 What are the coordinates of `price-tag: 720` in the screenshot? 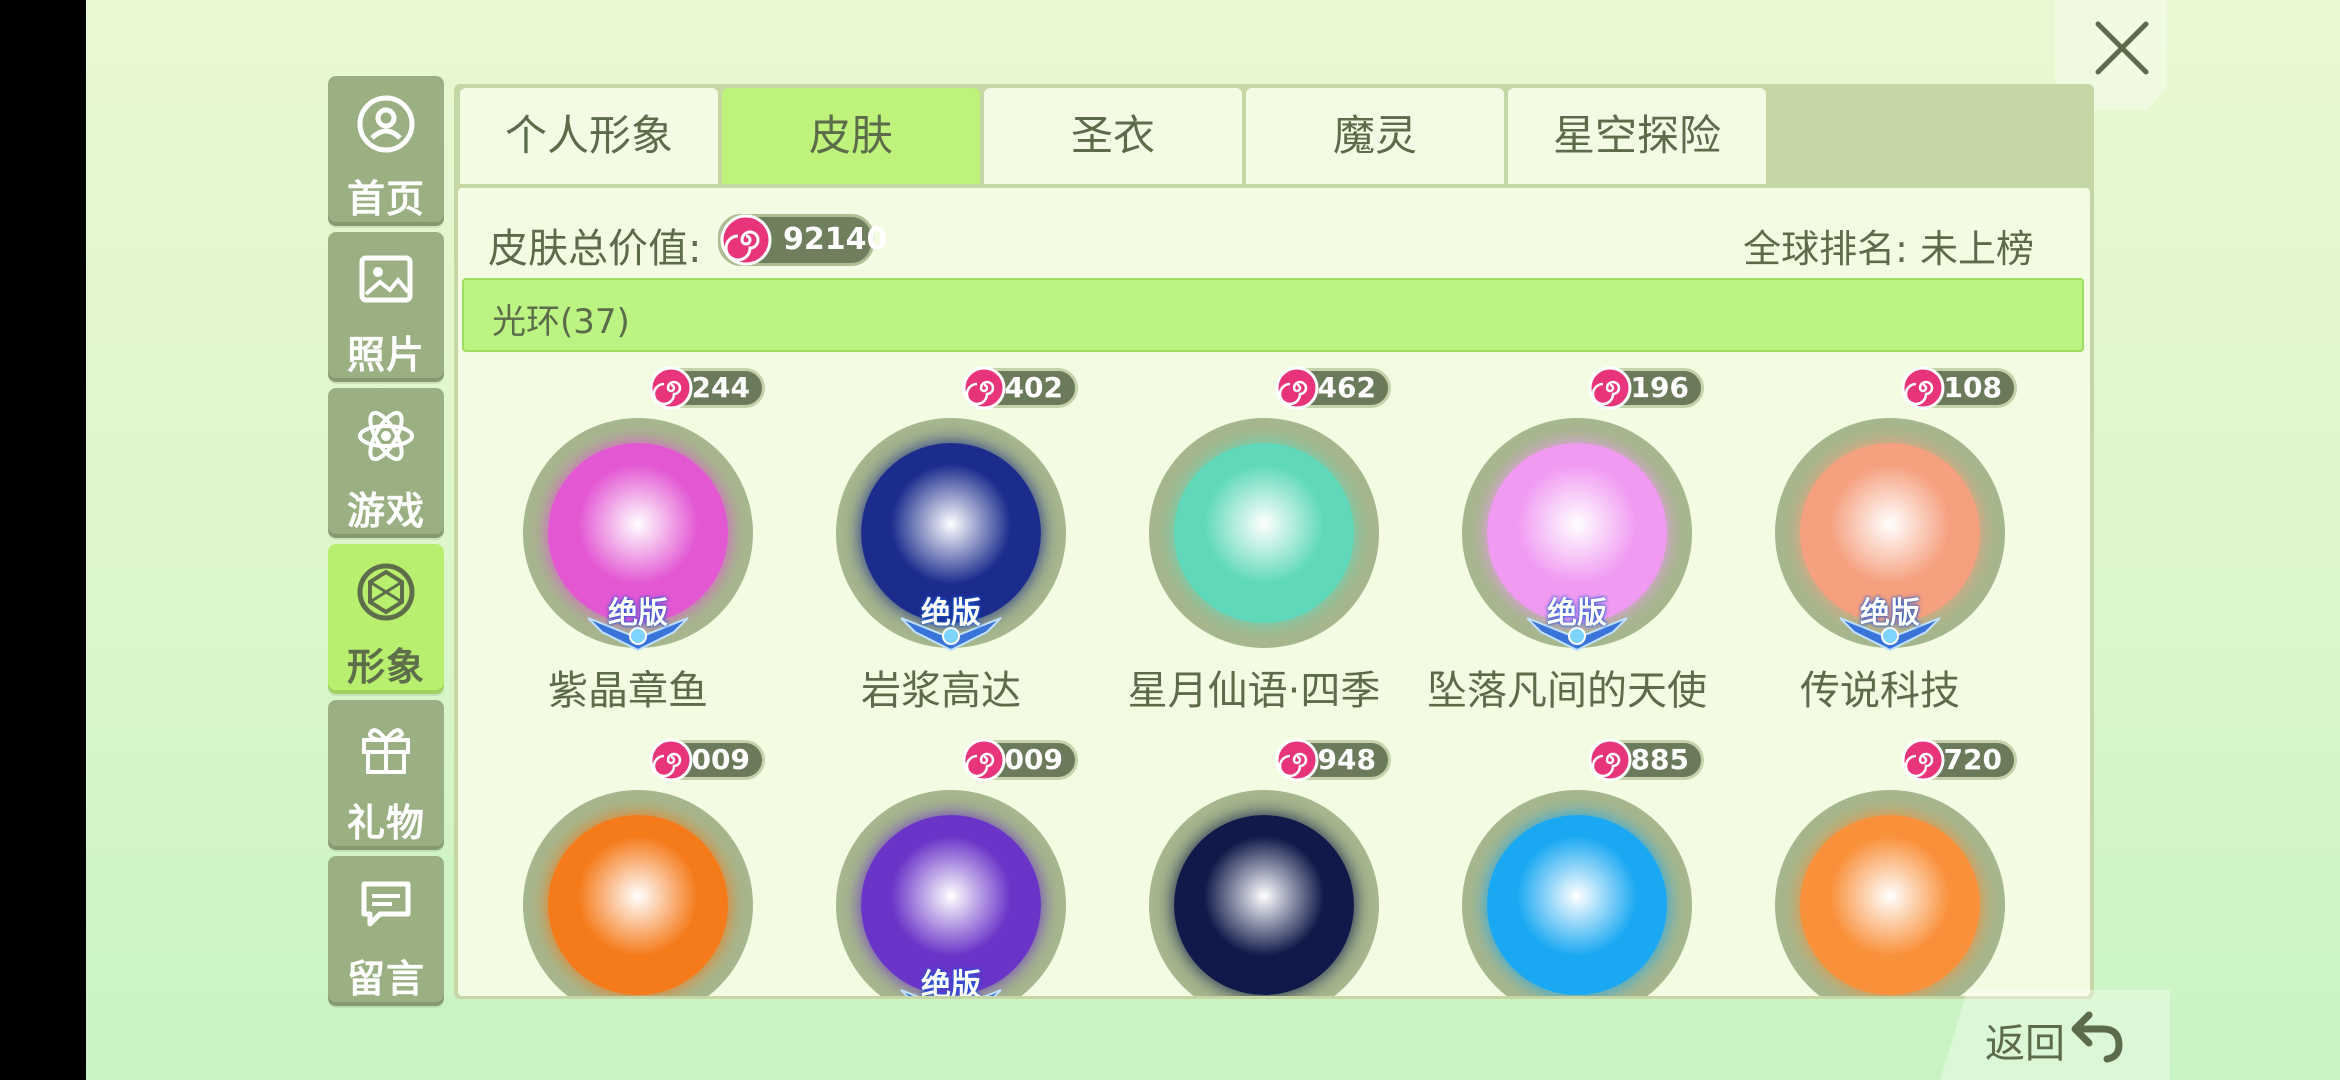 It's located at (1959, 760).